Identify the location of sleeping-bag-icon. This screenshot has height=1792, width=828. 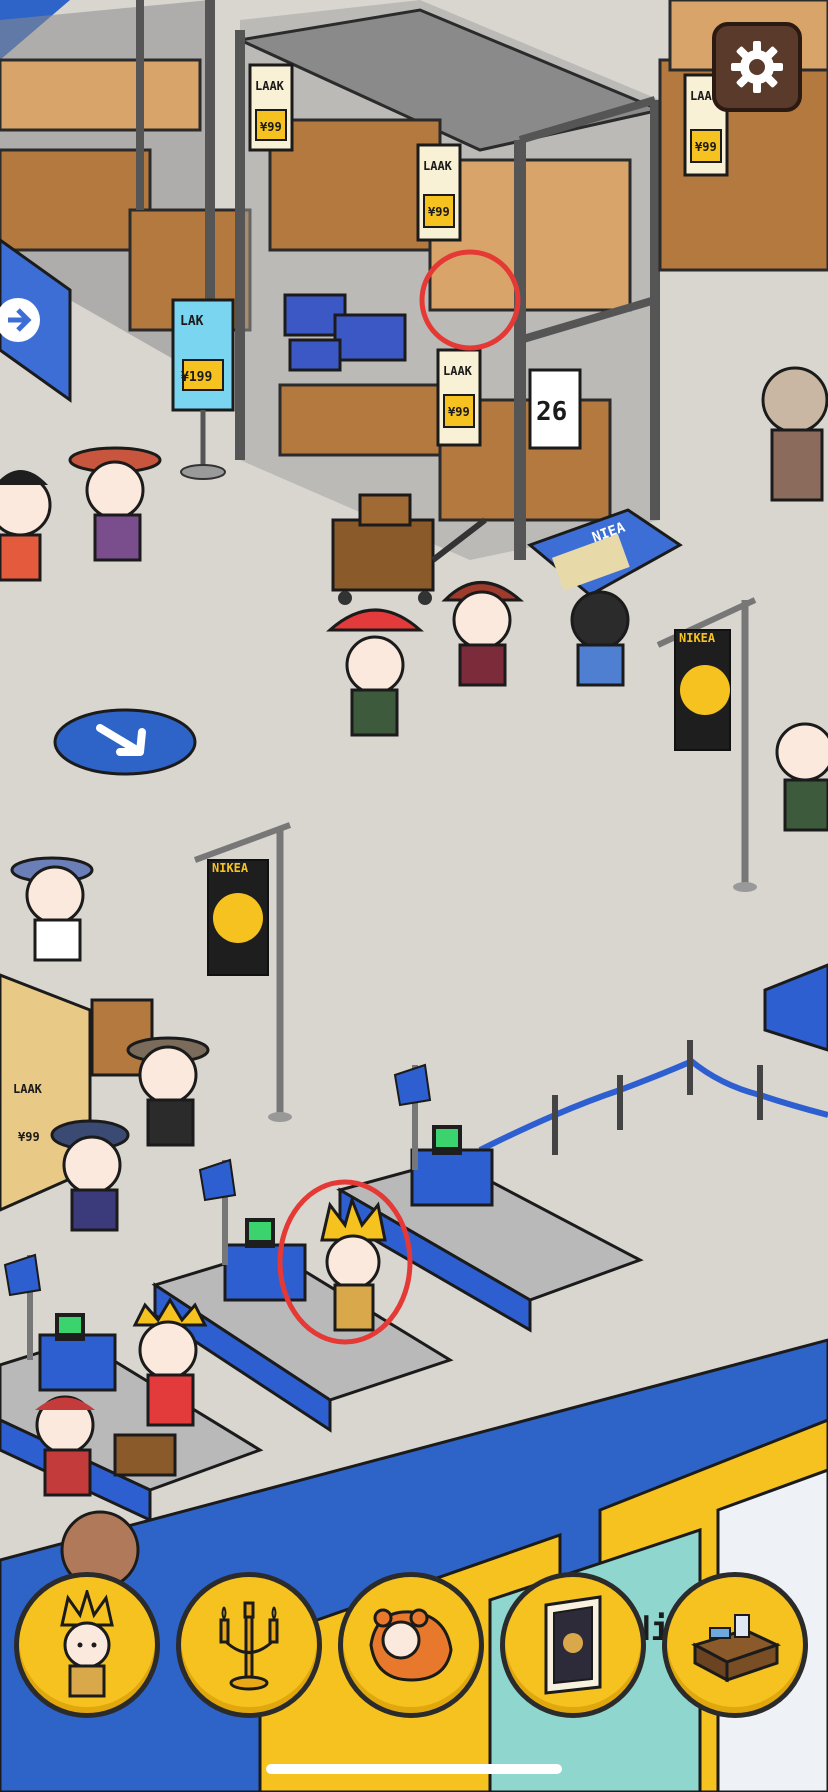
(411, 1645).